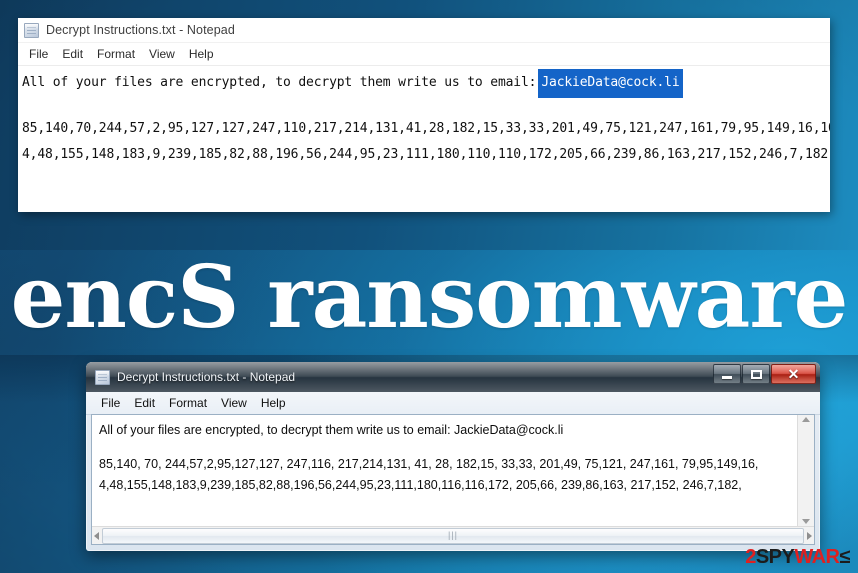  What do you see at coordinates (845, 557) in the screenshot?
I see `watermark-part-e: ≤` at bounding box center [845, 557].